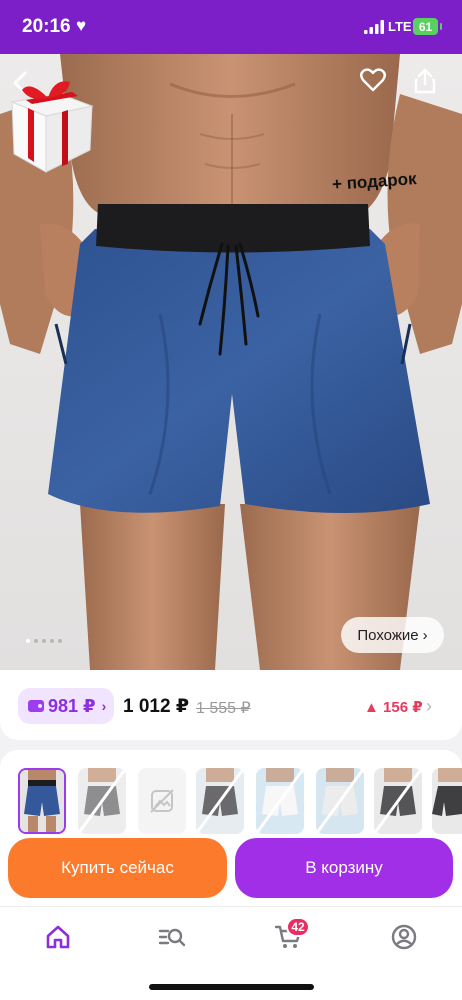 The width and height of the screenshot is (462, 1000). What do you see at coordinates (344, 868) in the screenshot?
I see `add-to-cart-button: В корзину` at bounding box center [344, 868].